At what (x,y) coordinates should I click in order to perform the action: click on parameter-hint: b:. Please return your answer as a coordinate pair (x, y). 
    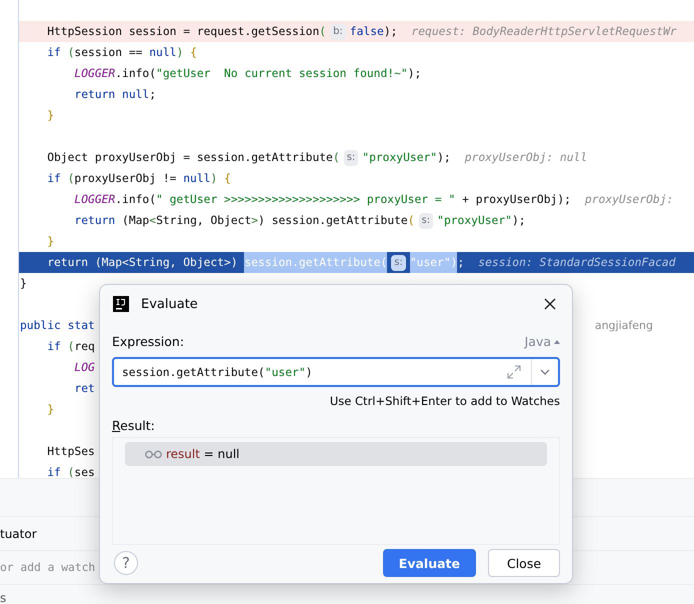
    Looking at the image, I should click on (338, 32).